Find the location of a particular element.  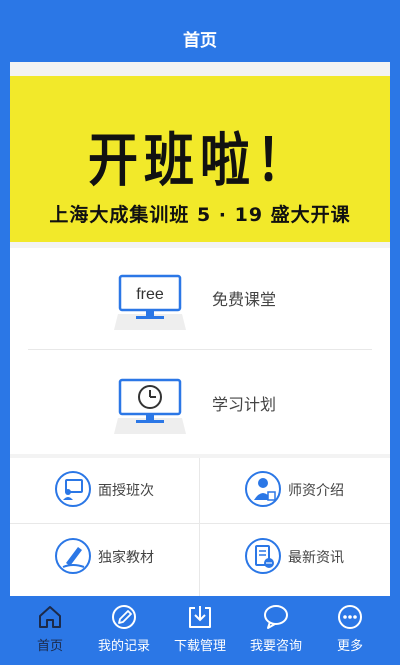

free-class-label: 免费课堂 is located at coordinates (244, 299).